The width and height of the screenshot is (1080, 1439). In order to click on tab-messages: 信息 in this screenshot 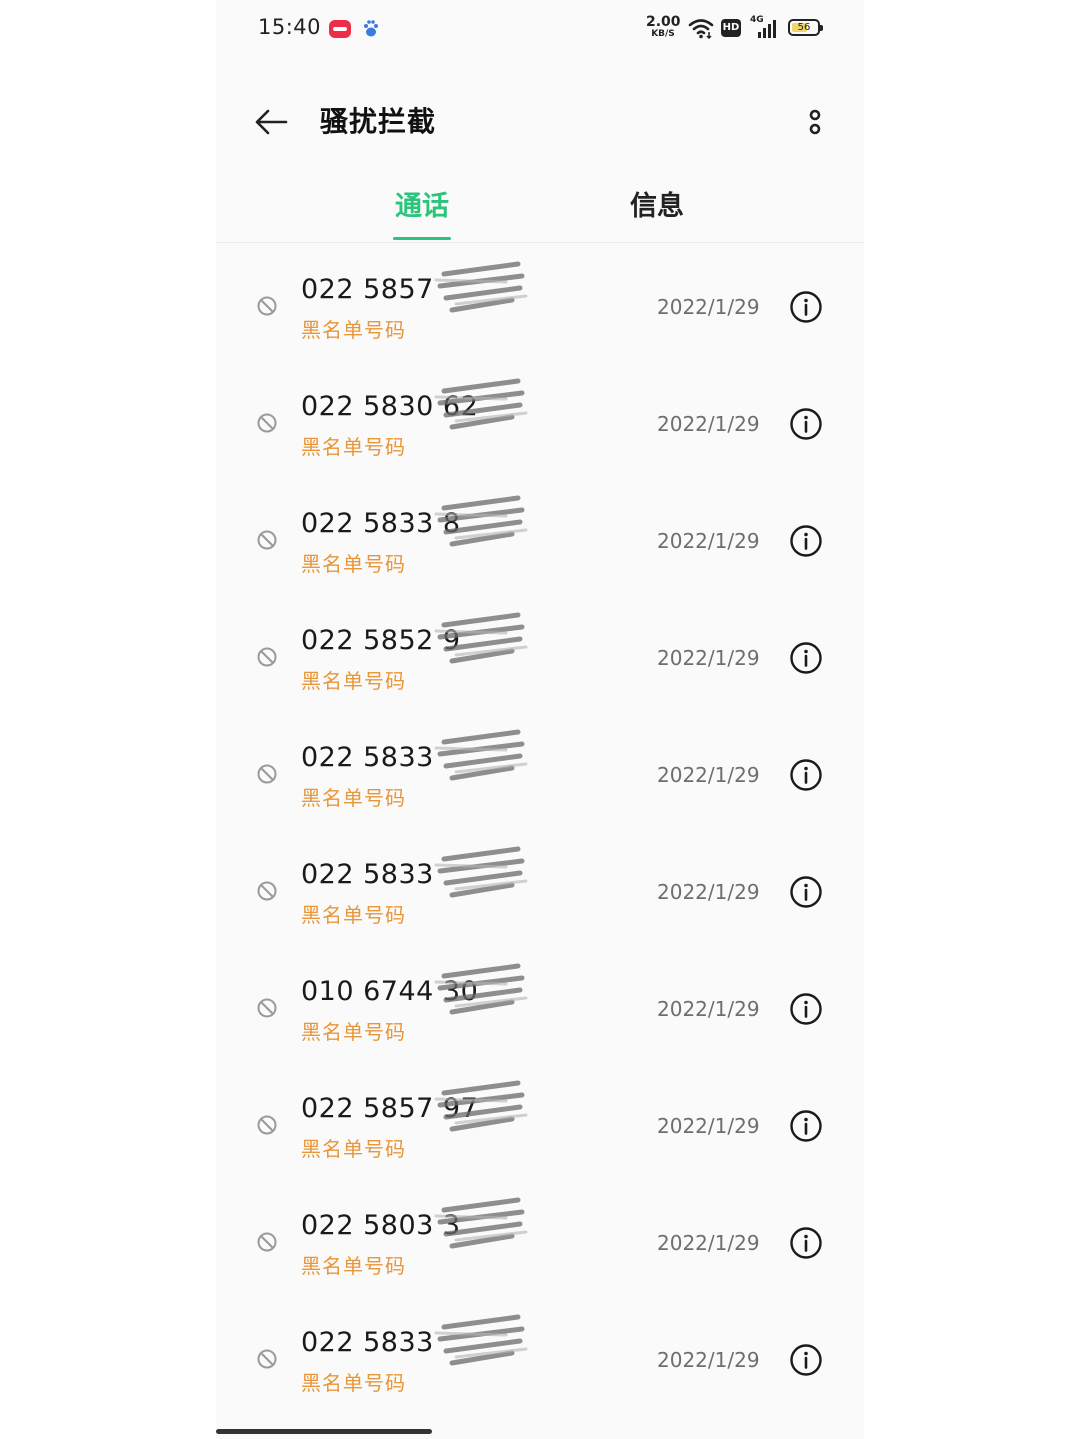, I will do `click(657, 212)`.